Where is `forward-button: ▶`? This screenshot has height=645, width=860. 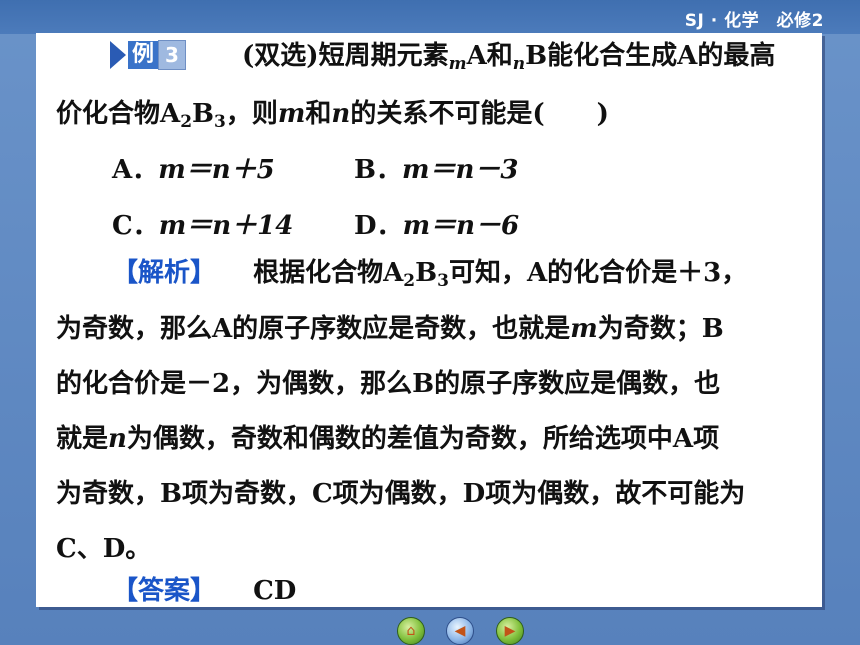
forward-button: ▶ is located at coordinates (510, 631).